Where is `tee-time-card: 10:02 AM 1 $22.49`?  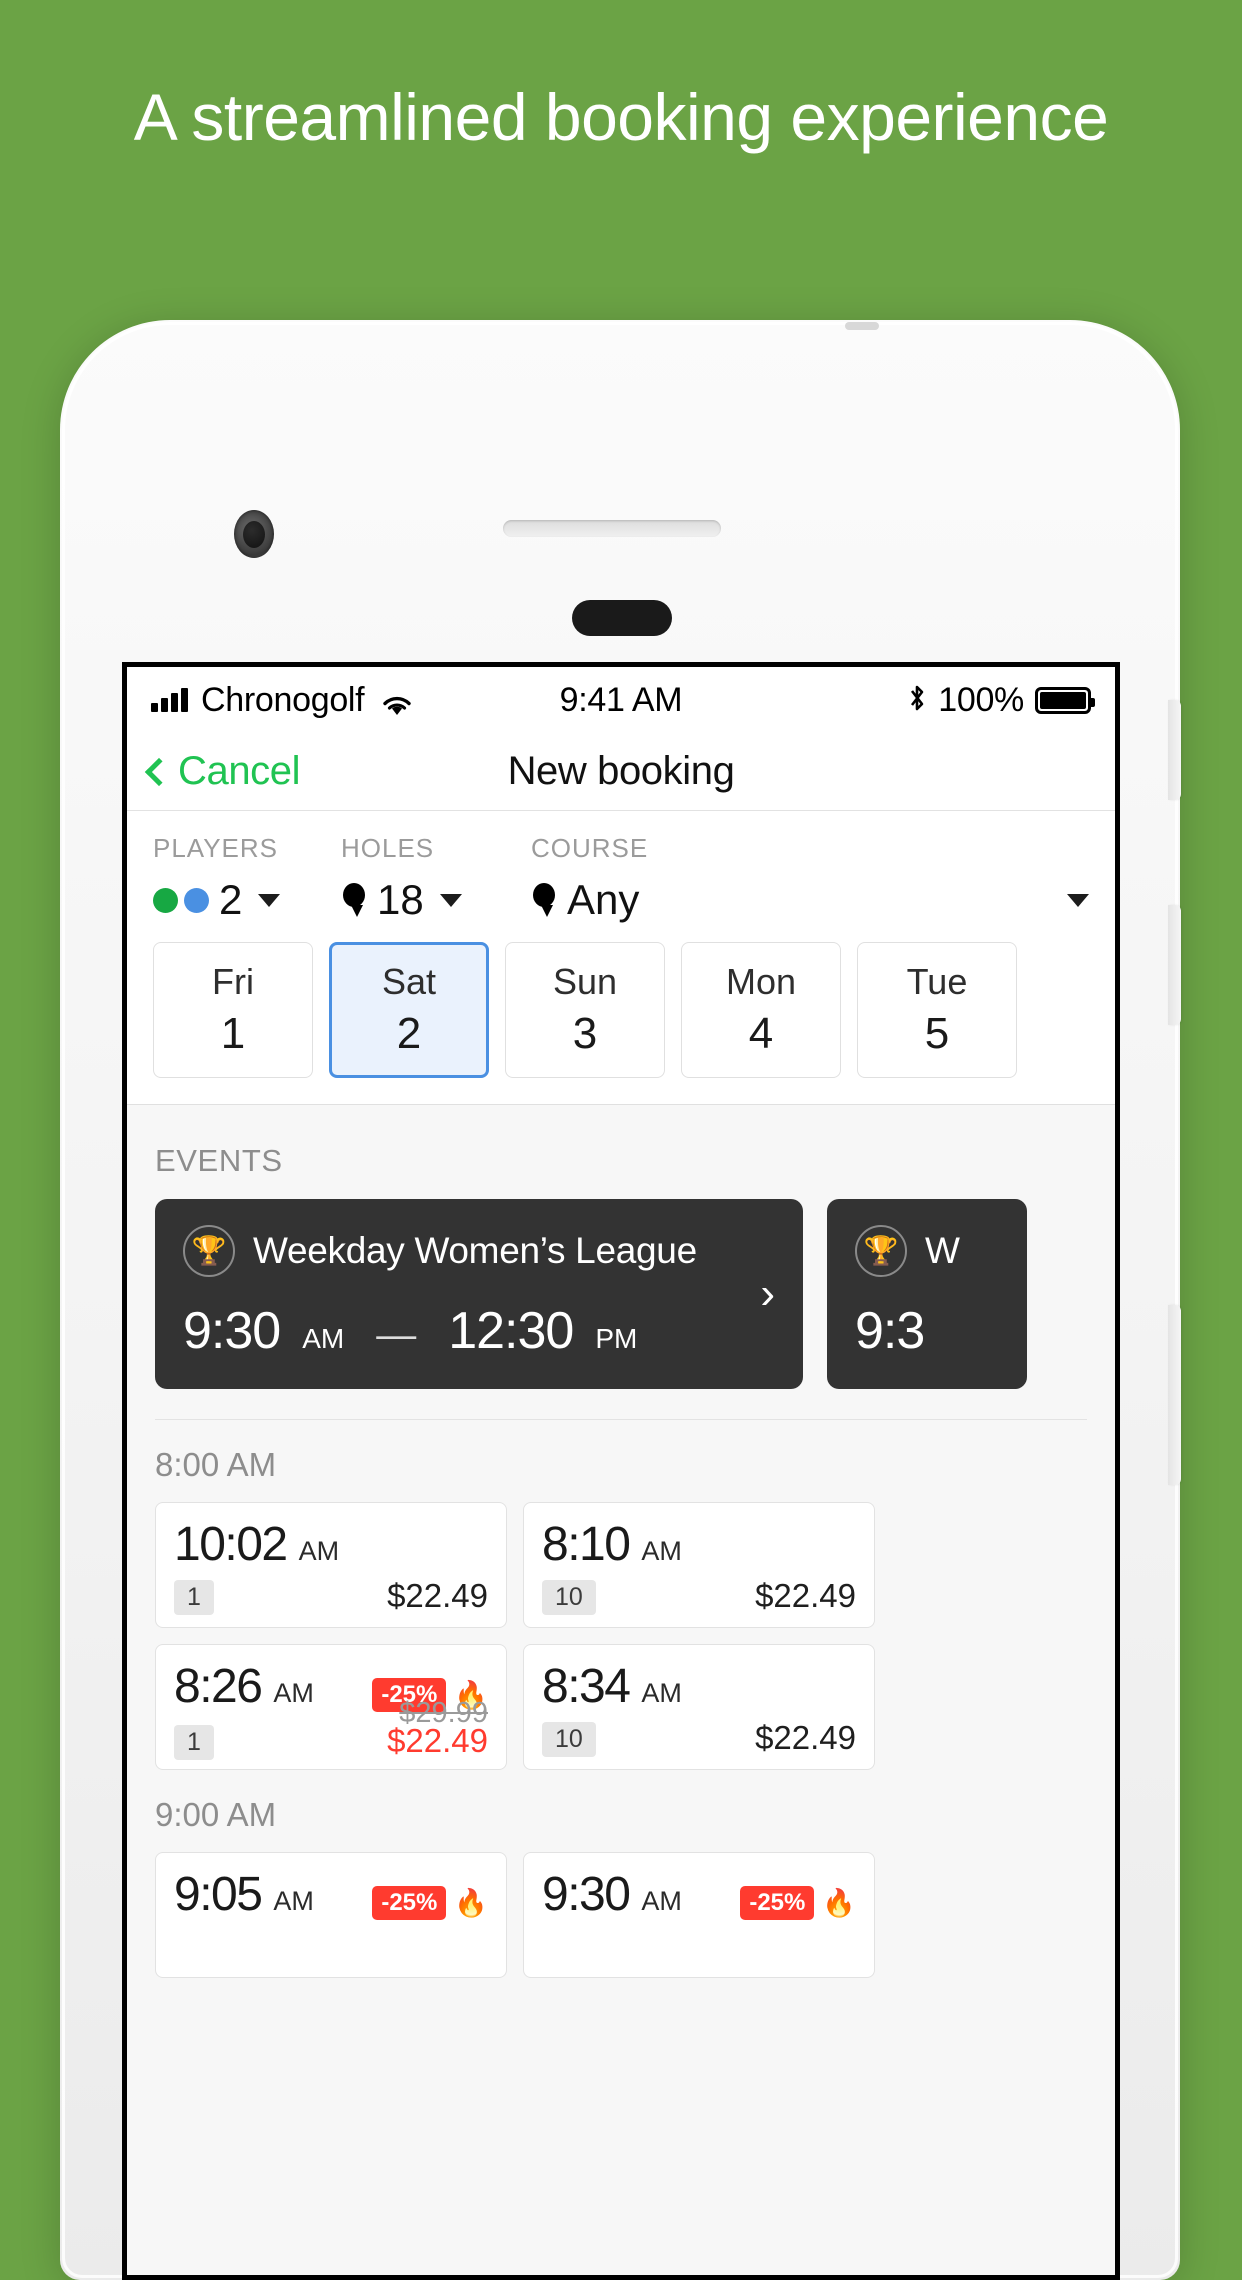
tee-time-card: 10:02 AM 1 $22.49 is located at coordinates (331, 1565).